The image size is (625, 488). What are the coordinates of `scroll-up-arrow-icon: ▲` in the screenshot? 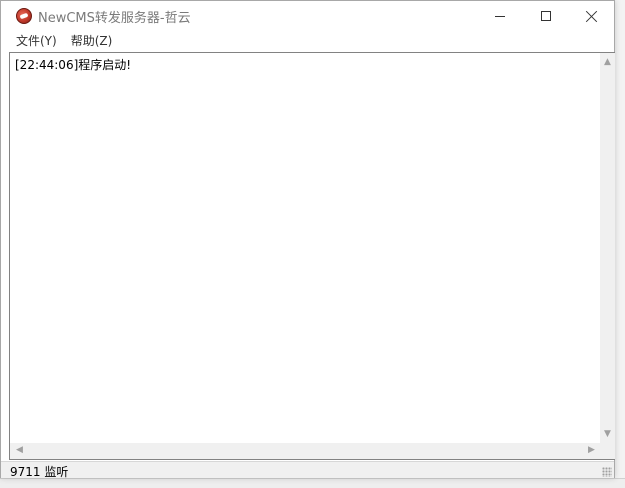 It's located at (607, 62).